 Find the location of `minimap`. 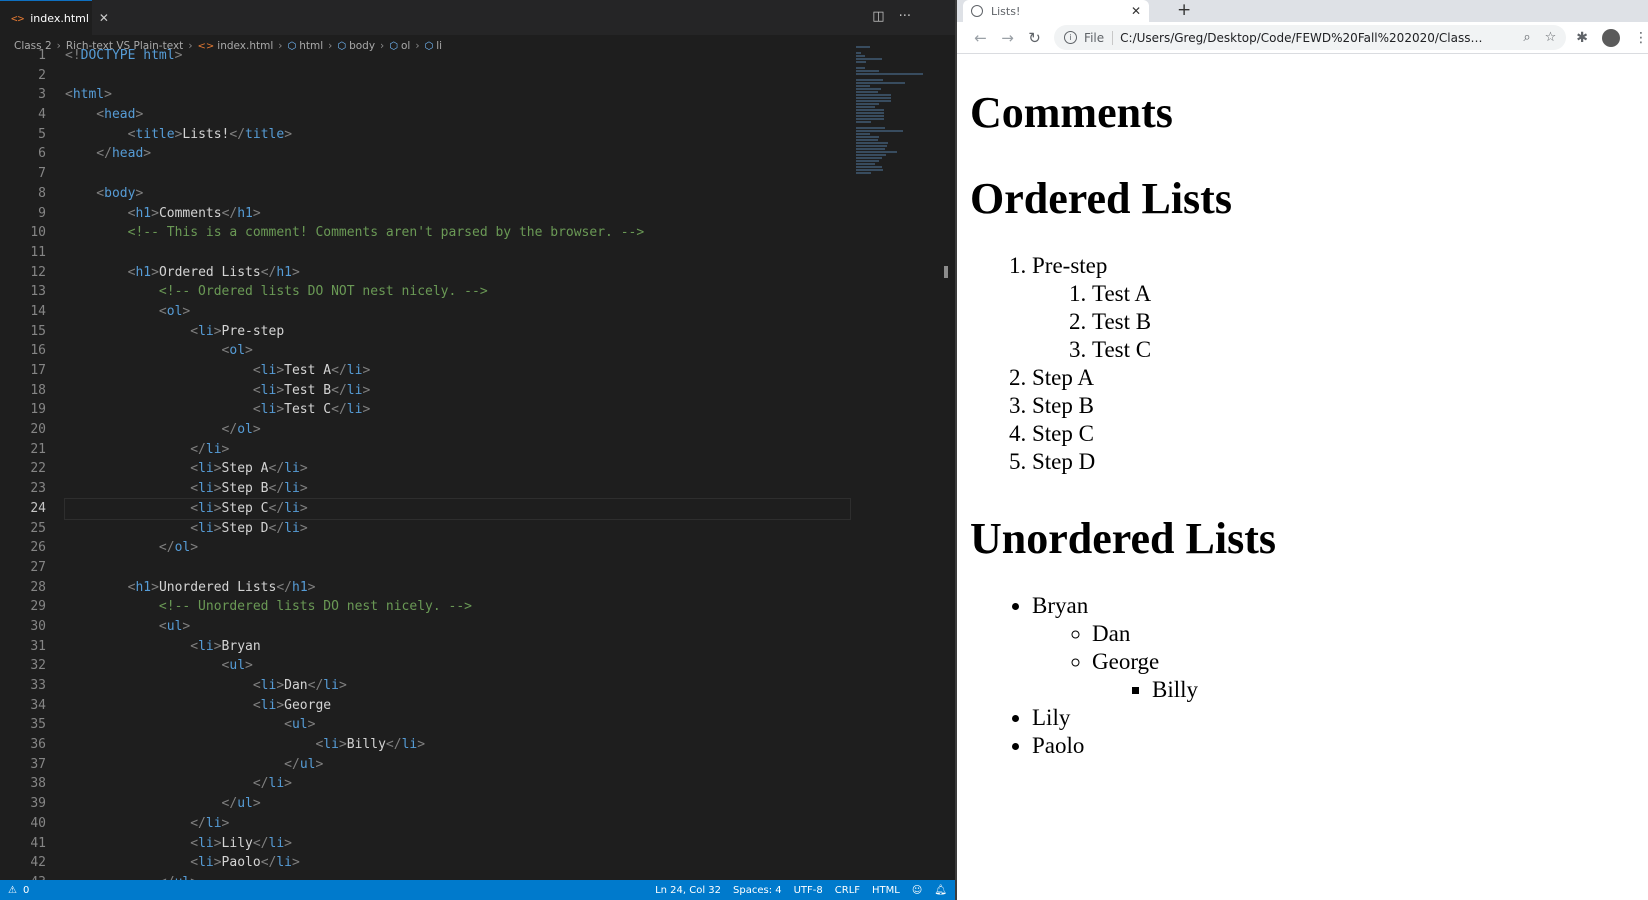

minimap is located at coordinates (899, 110).